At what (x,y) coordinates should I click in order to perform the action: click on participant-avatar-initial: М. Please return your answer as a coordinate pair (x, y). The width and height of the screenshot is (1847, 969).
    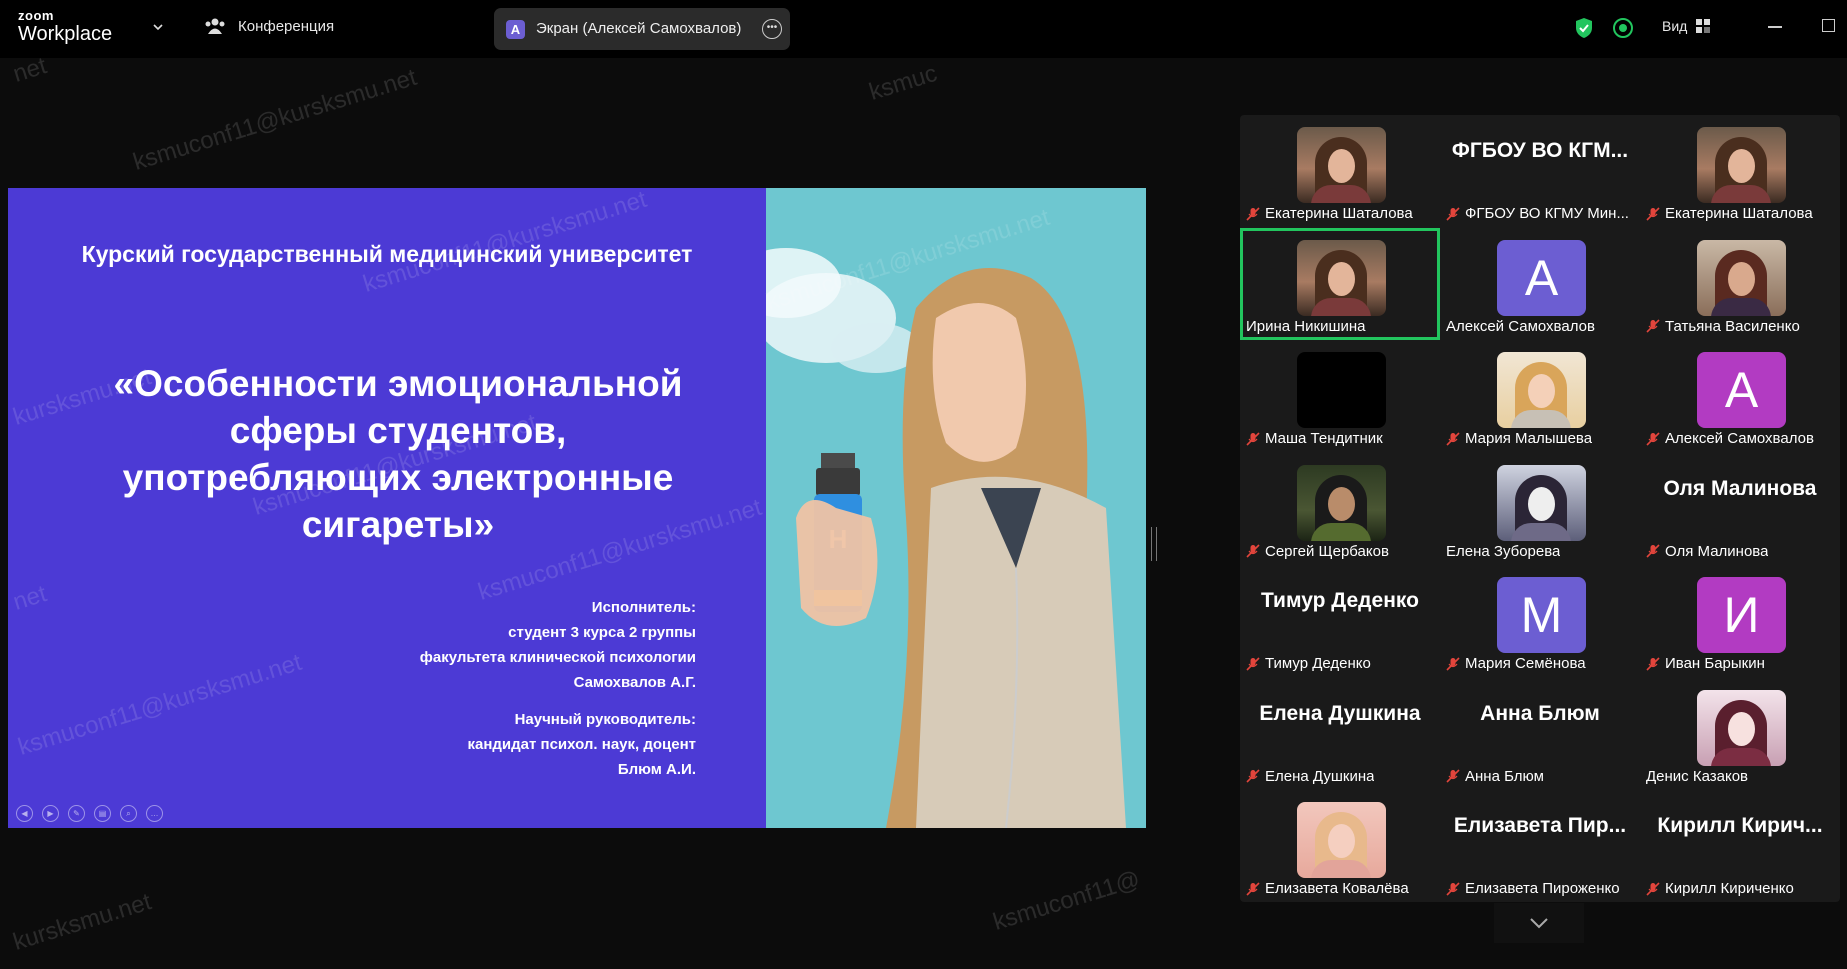
    Looking at the image, I should click on (1541, 615).